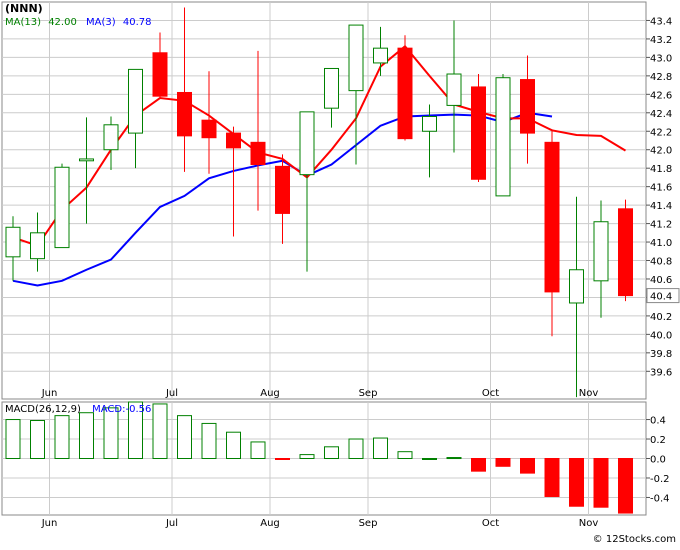 The height and width of the screenshot is (550, 680). What do you see at coordinates (661, 243) in the screenshot?
I see `price-tick-label: 41.0` at bounding box center [661, 243].